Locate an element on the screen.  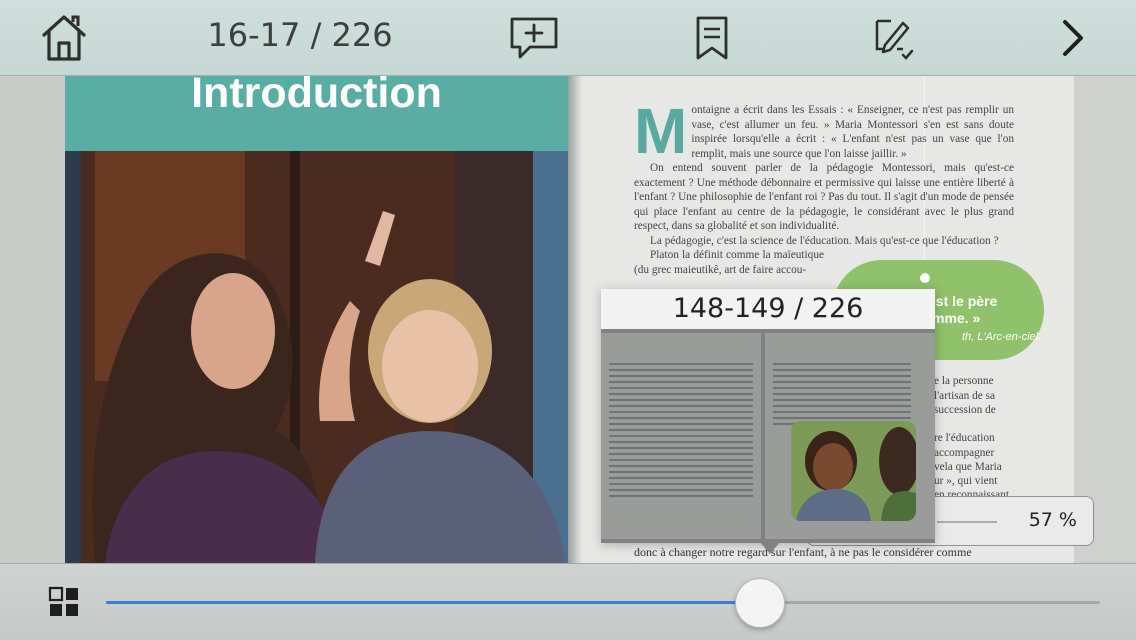
bookmark-button is located at coordinates (712, 38).